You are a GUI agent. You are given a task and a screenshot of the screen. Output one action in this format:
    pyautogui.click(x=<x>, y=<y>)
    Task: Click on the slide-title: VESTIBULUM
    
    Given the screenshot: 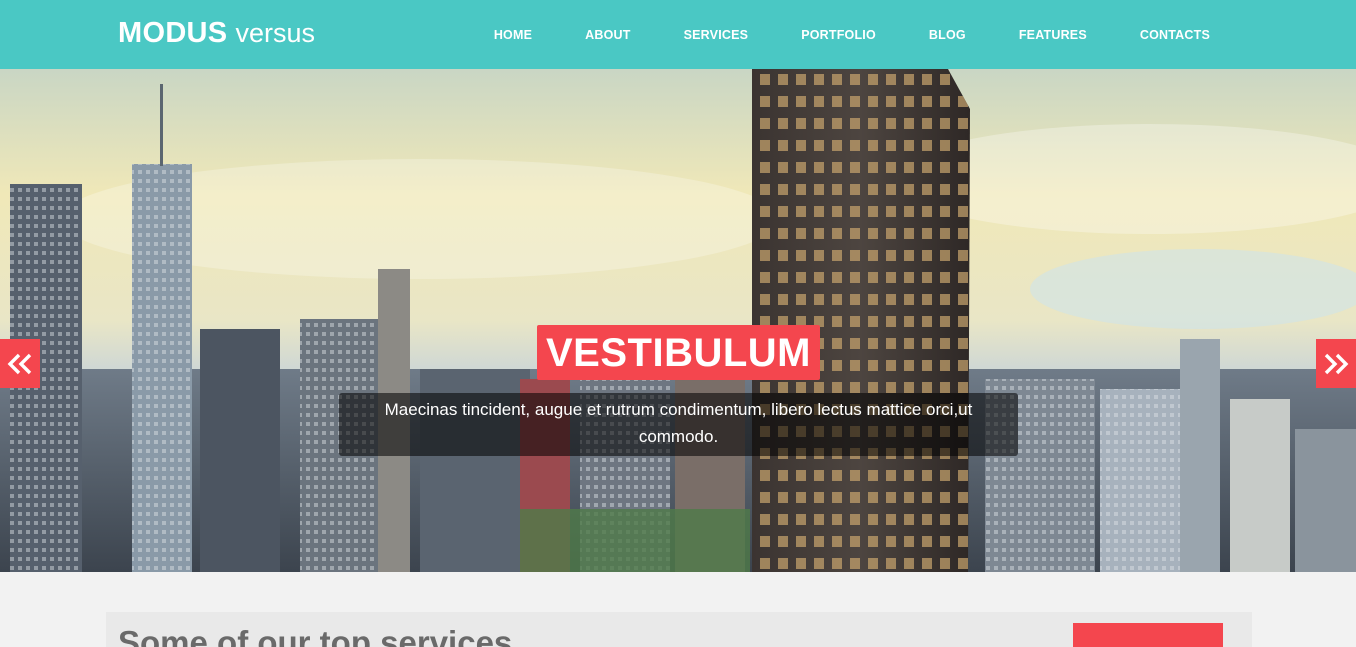 What is the action you would take?
    pyautogui.click(x=678, y=352)
    